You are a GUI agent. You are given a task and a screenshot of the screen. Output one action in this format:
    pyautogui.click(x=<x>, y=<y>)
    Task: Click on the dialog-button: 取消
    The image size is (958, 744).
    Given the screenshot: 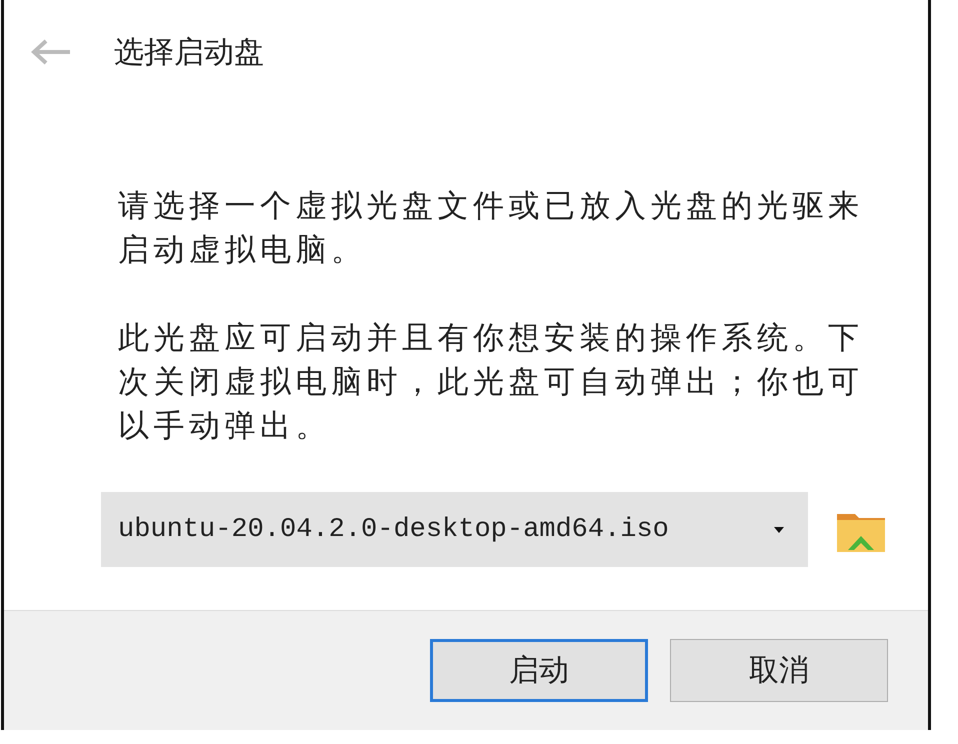 What is the action you would take?
    pyautogui.click(x=779, y=670)
    